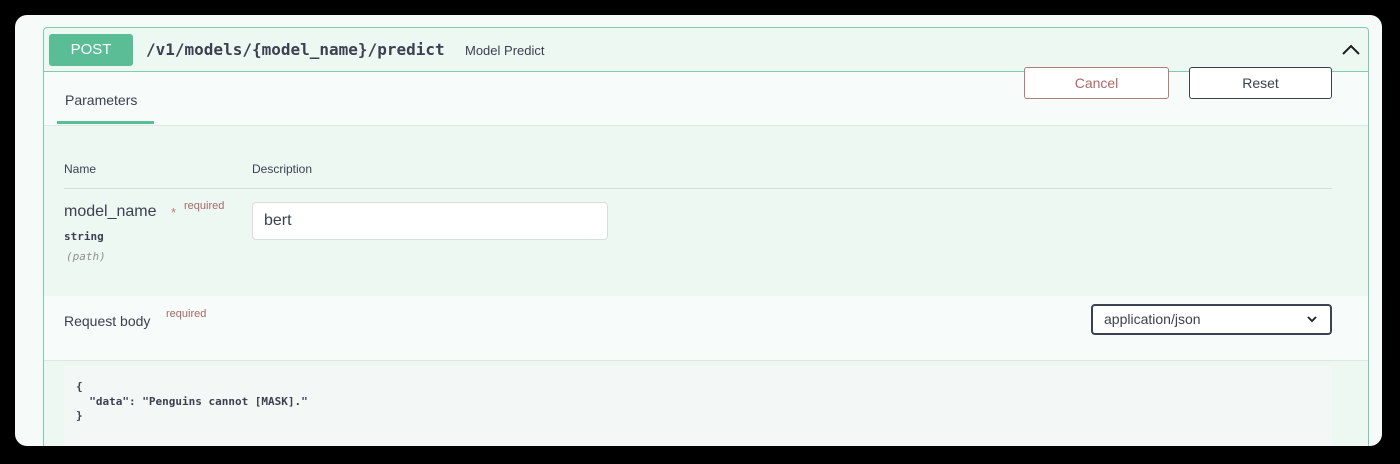 The width and height of the screenshot is (1400, 464). Describe the element at coordinates (706, 328) in the screenshot. I see `request-body-header: Request body required application/json` at that location.